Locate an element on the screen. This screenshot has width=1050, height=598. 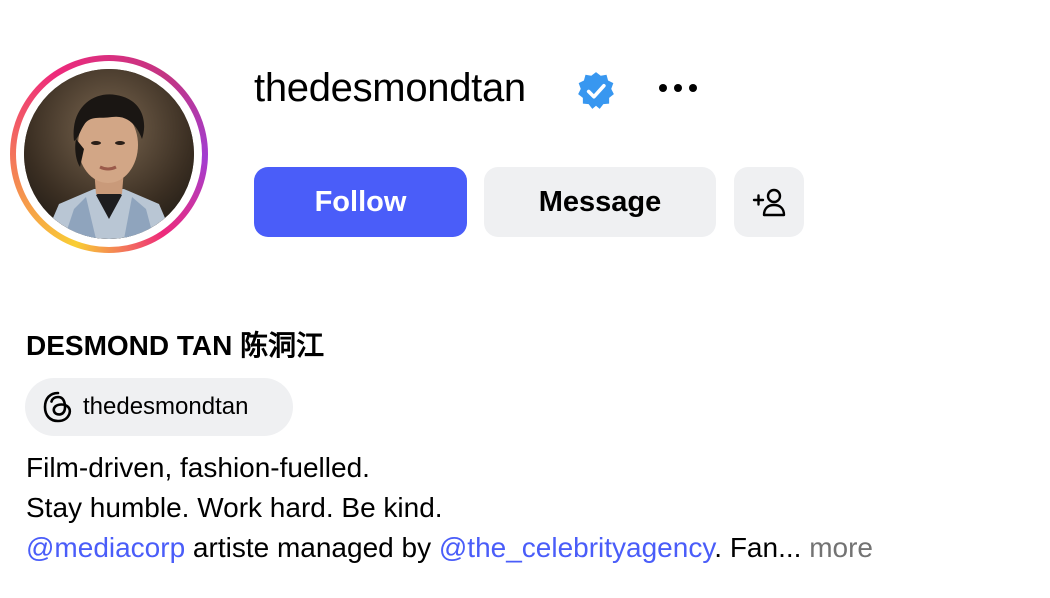
more-options-button is located at coordinates (678, 88).